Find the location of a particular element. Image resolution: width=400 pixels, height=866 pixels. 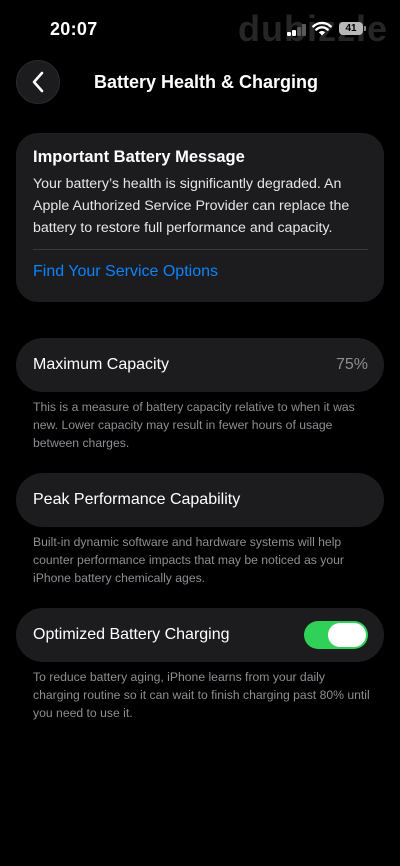

toggle-knob is located at coordinates (347, 635).